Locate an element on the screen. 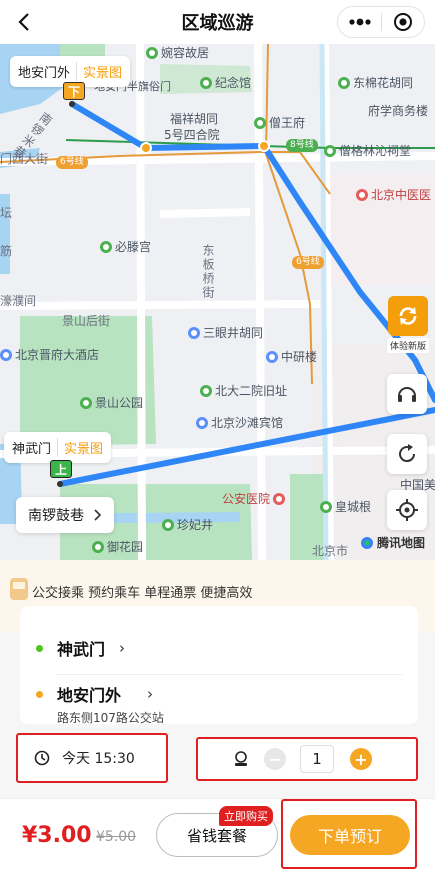  street-label: 筋 is located at coordinates (6, 251).